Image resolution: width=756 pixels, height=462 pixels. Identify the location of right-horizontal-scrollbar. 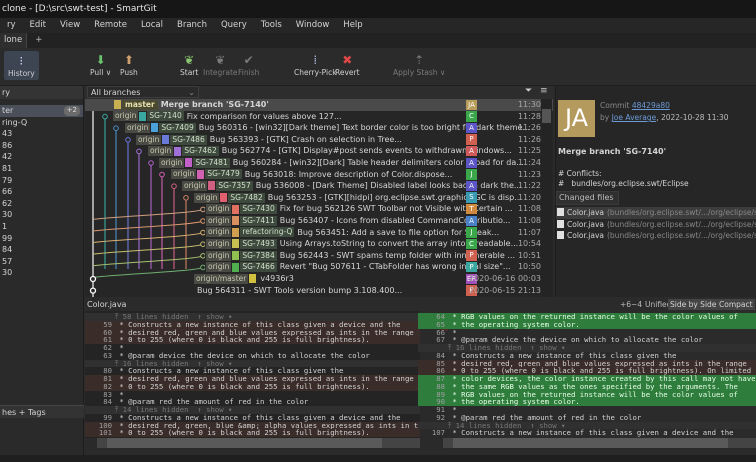
(599, 443).